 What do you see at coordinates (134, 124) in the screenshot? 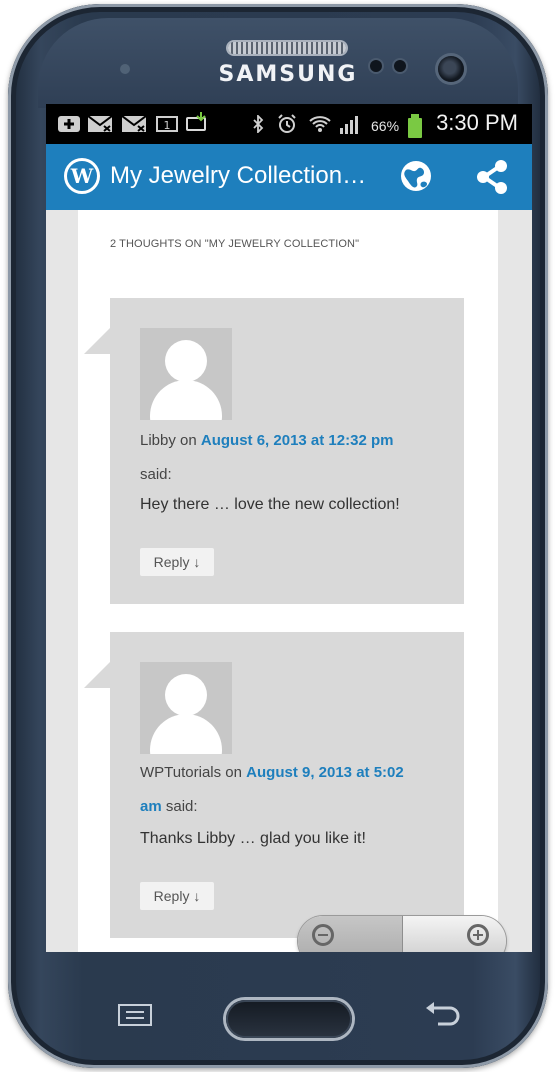
I see `email-icon` at bounding box center [134, 124].